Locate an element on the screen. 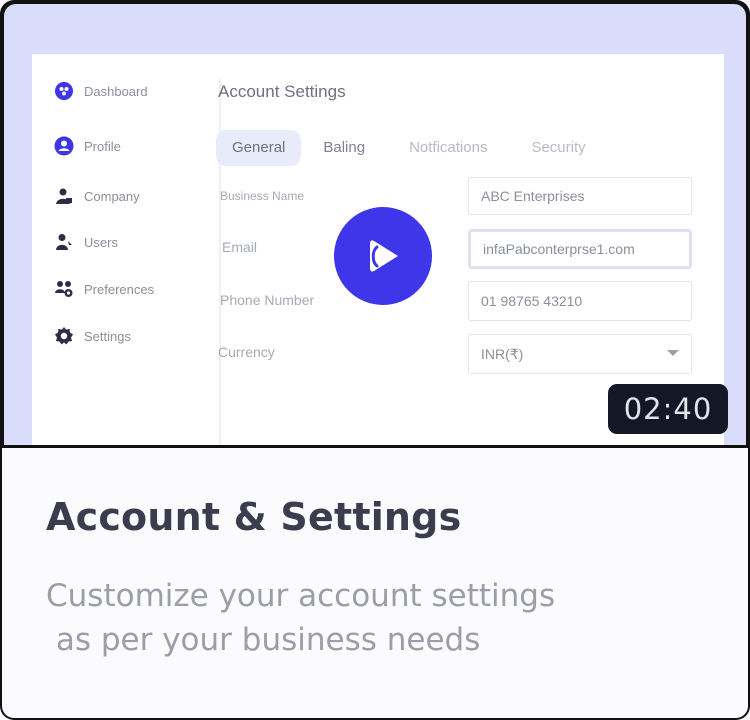 The image size is (750, 720). currency-value: INR(₹) is located at coordinates (502, 353).